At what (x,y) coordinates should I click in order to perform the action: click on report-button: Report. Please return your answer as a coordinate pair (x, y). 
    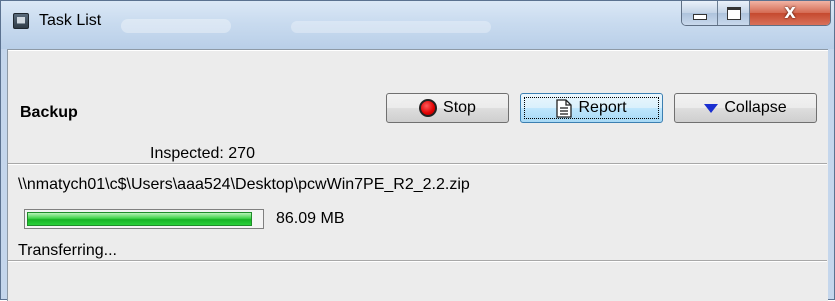
    Looking at the image, I should click on (591, 108).